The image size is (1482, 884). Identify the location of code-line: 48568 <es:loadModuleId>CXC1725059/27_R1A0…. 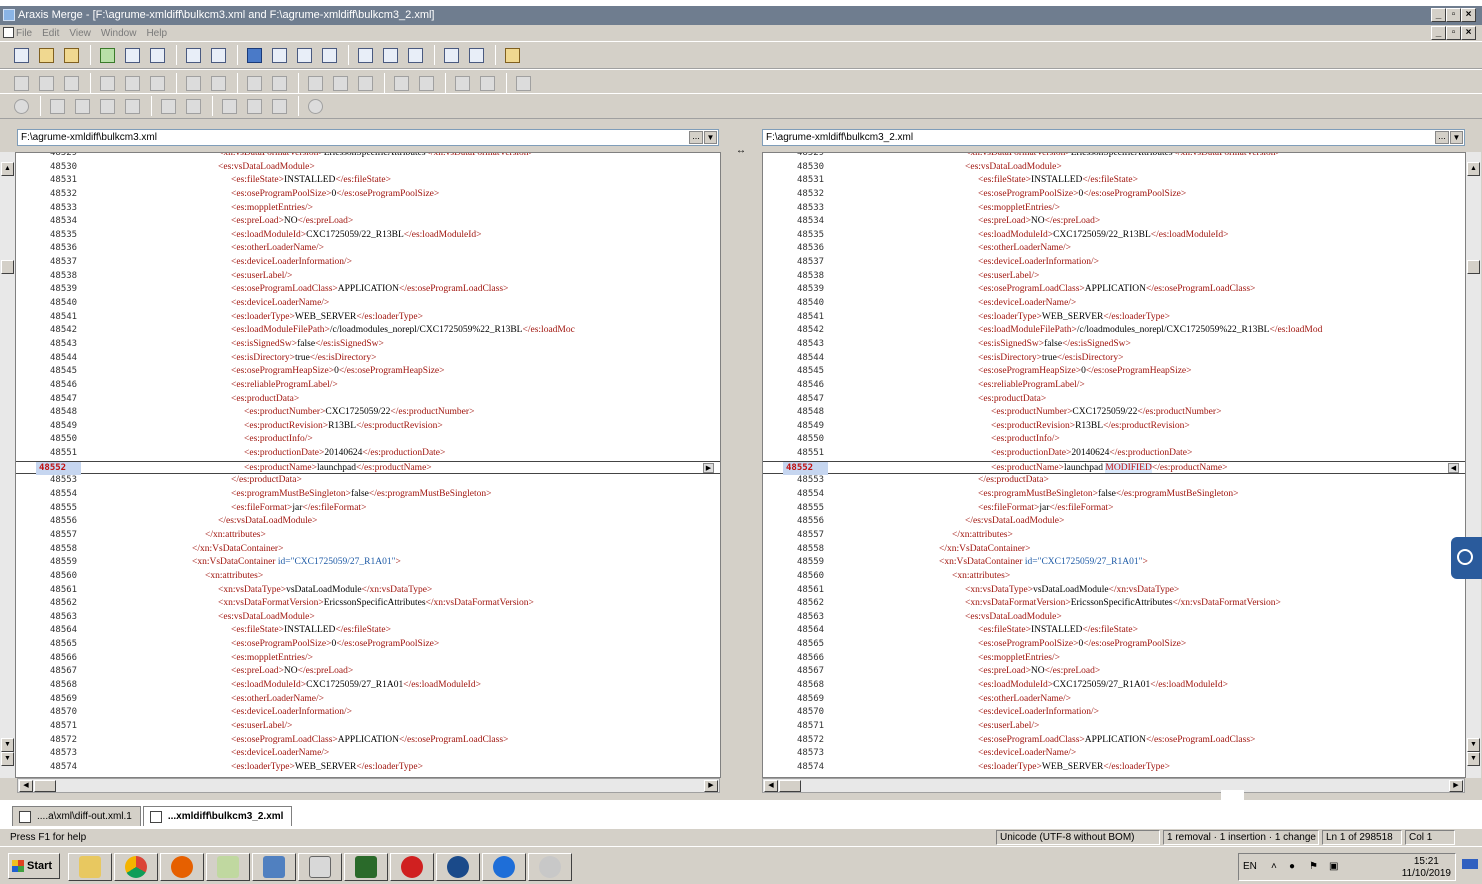
(1114, 686).